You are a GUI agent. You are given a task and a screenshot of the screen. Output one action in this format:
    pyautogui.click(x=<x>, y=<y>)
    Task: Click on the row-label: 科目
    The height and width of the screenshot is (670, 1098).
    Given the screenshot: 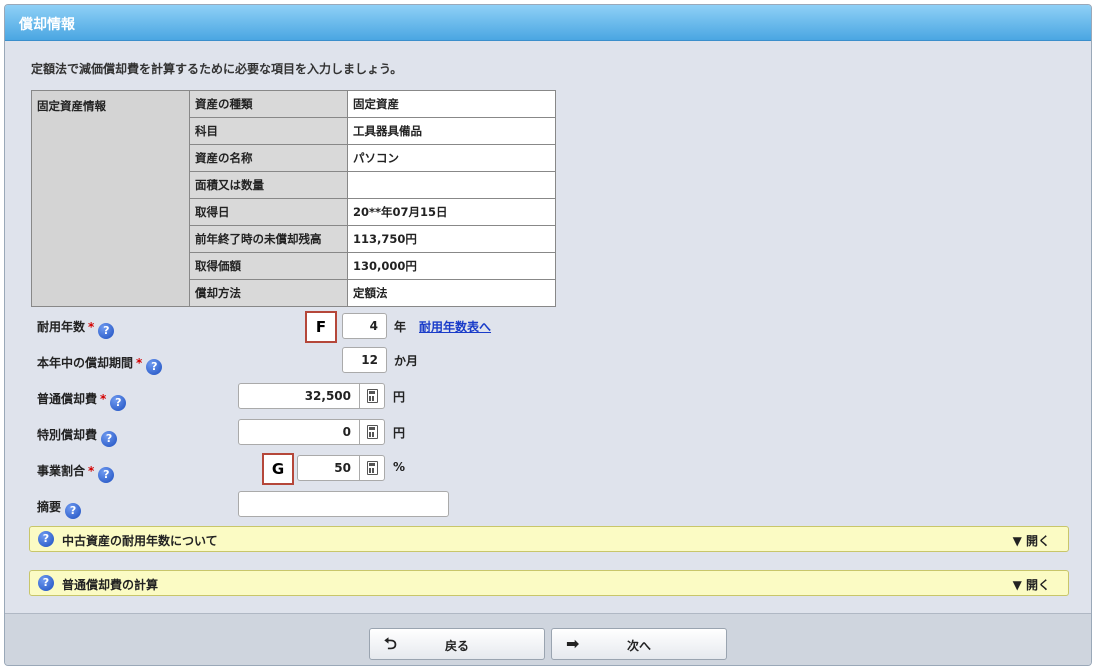 What is the action you would take?
    pyautogui.click(x=268, y=131)
    